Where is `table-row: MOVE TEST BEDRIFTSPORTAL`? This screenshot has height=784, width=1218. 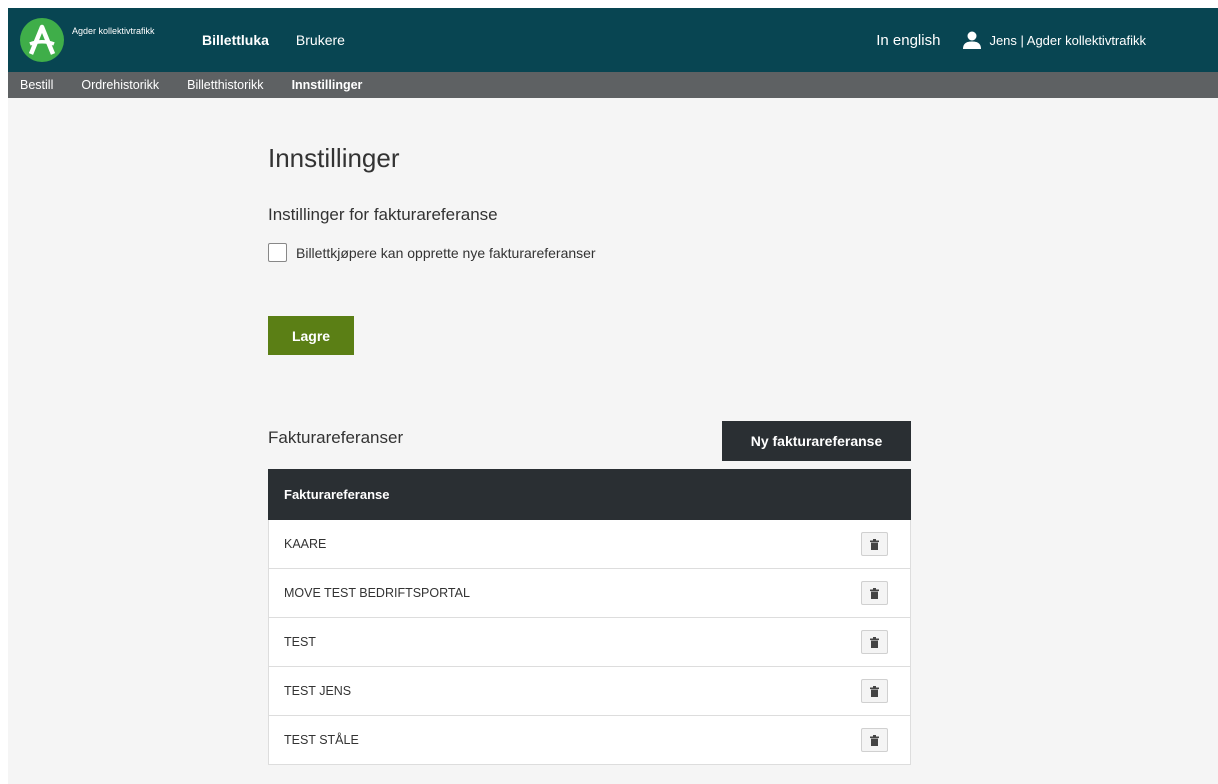 table-row: MOVE TEST BEDRIFTSPORTAL is located at coordinates (589, 593).